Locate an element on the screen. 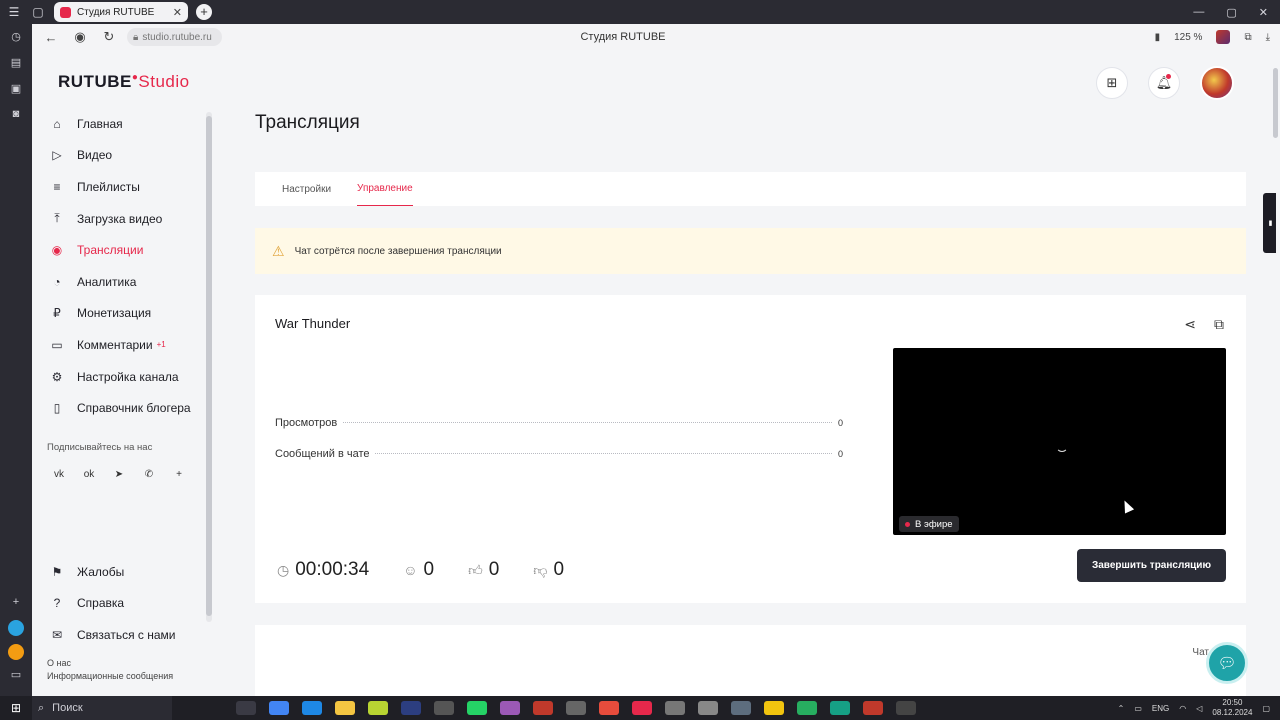 The width and height of the screenshot is (1280, 720). extension-icon is located at coordinates (1223, 37).